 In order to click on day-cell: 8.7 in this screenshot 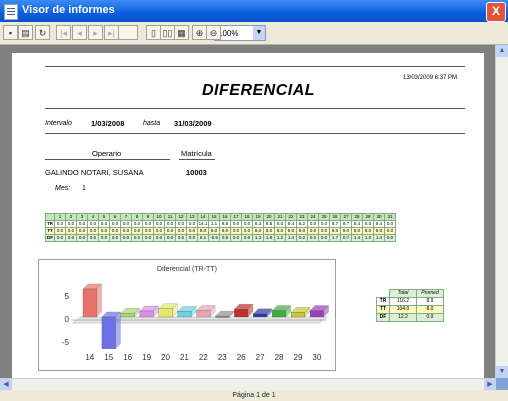, I will do `click(346, 224)`.